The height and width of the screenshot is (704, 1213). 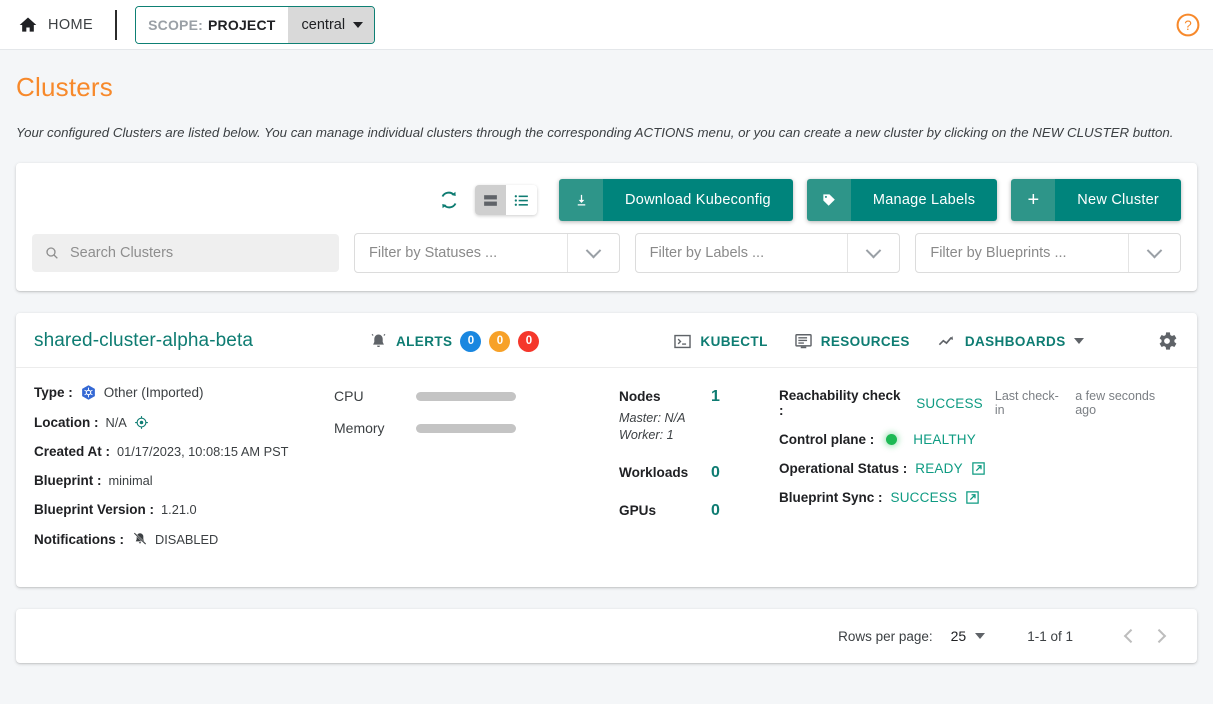 I want to click on nodes-value: 1, so click(x=715, y=397).